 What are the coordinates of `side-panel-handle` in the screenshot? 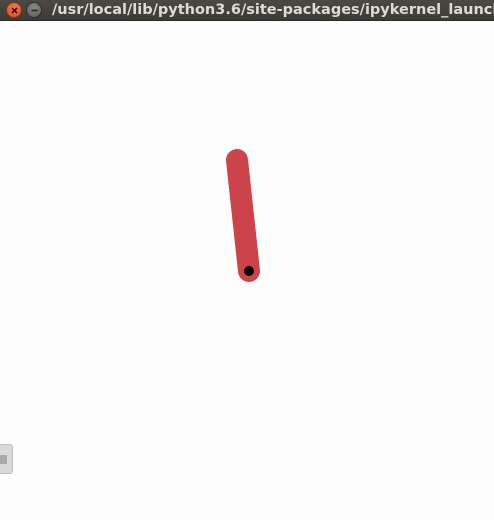 It's located at (6, 459).